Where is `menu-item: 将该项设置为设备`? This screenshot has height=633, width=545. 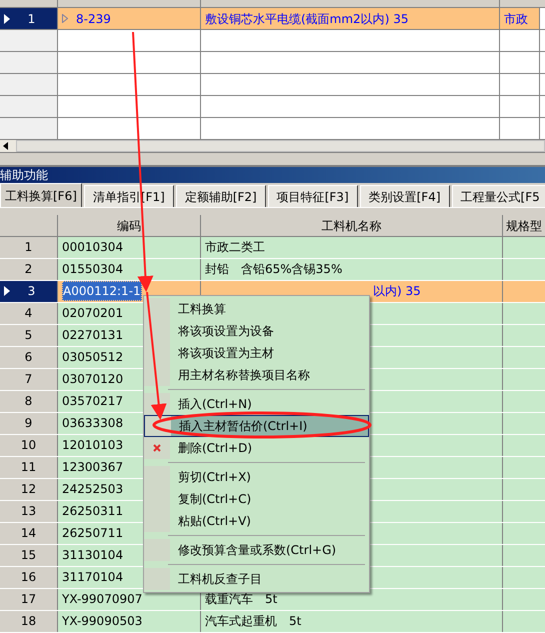 menu-item: 将该项设置为设备 is located at coordinates (256, 331).